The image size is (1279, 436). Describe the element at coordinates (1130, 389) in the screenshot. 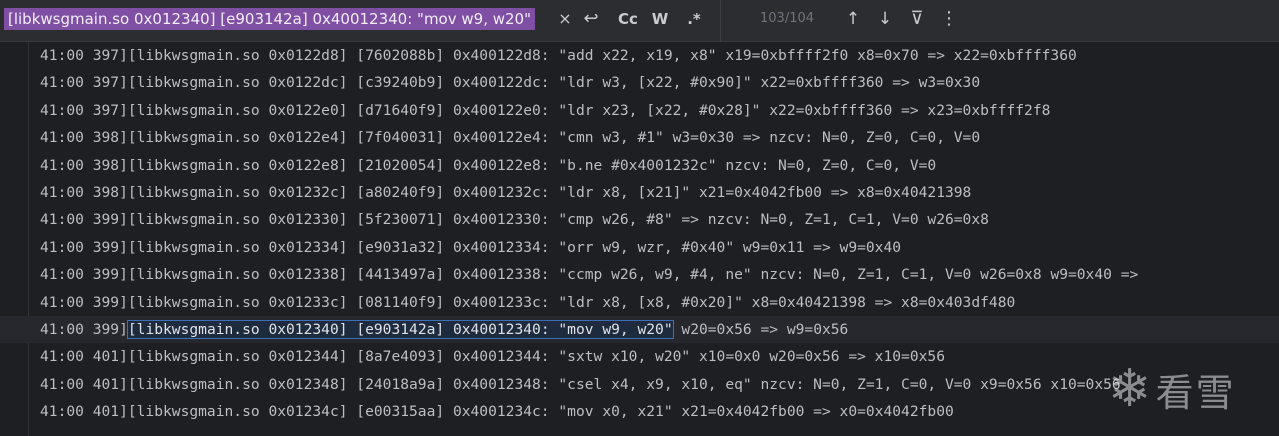

I see `snowflake-icon: ❄` at that location.